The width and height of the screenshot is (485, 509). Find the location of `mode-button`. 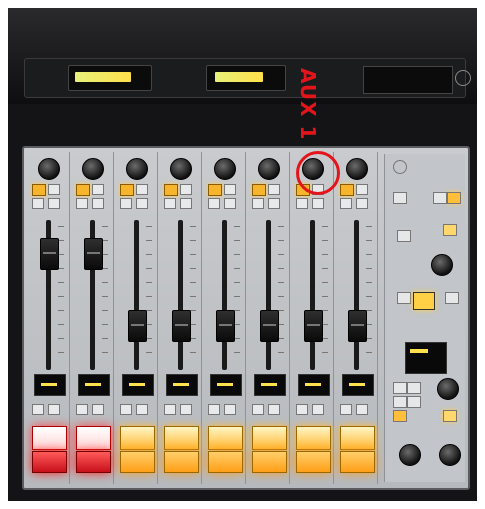

mode-button is located at coordinates (404, 236).